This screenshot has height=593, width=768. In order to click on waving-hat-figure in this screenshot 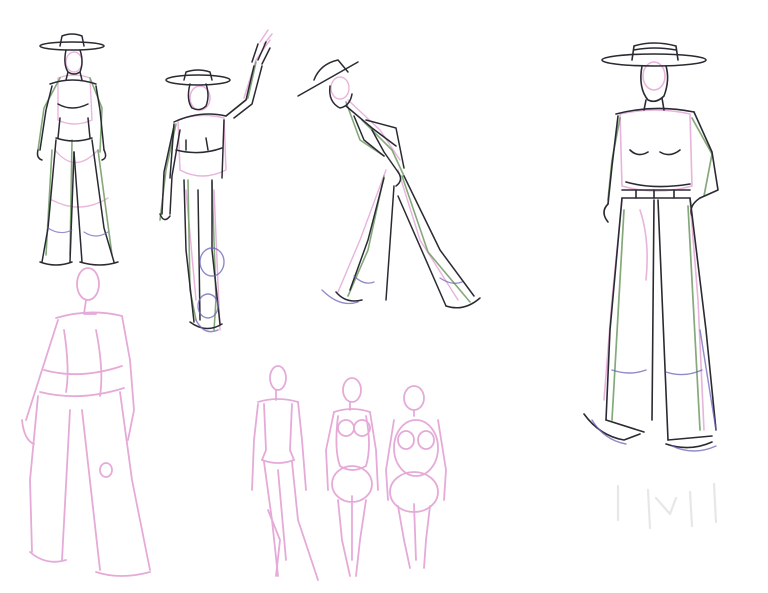, I will do `click(216, 181)`.